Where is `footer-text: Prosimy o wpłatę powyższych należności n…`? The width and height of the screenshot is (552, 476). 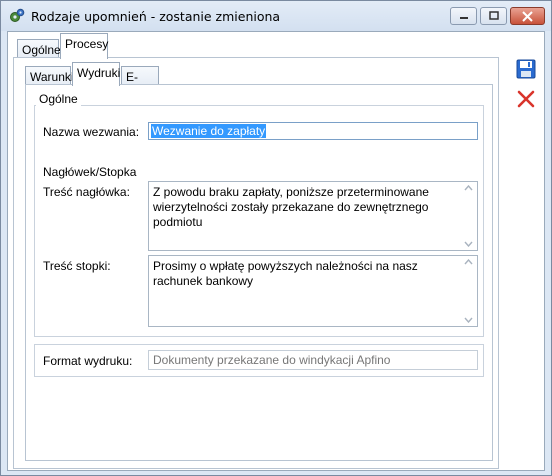
footer-text: Prosimy o wpłatę powyższych należności n… is located at coordinates (285, 273).